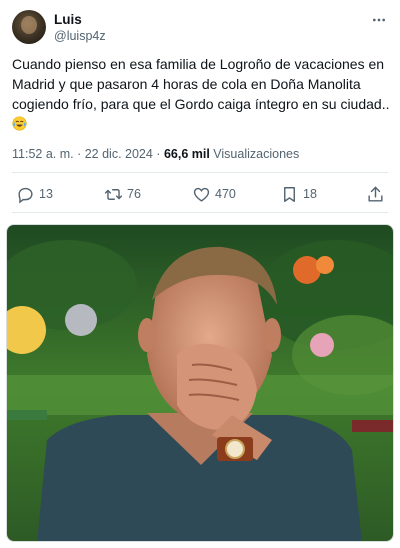  I want to click on author-name: Luis, so click(68, 19).